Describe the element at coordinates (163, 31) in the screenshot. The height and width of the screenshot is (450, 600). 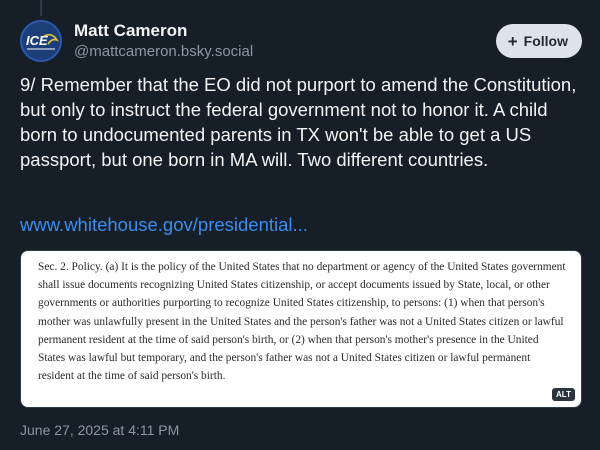
I see `author-display-name: Matt Cameron` at that location.